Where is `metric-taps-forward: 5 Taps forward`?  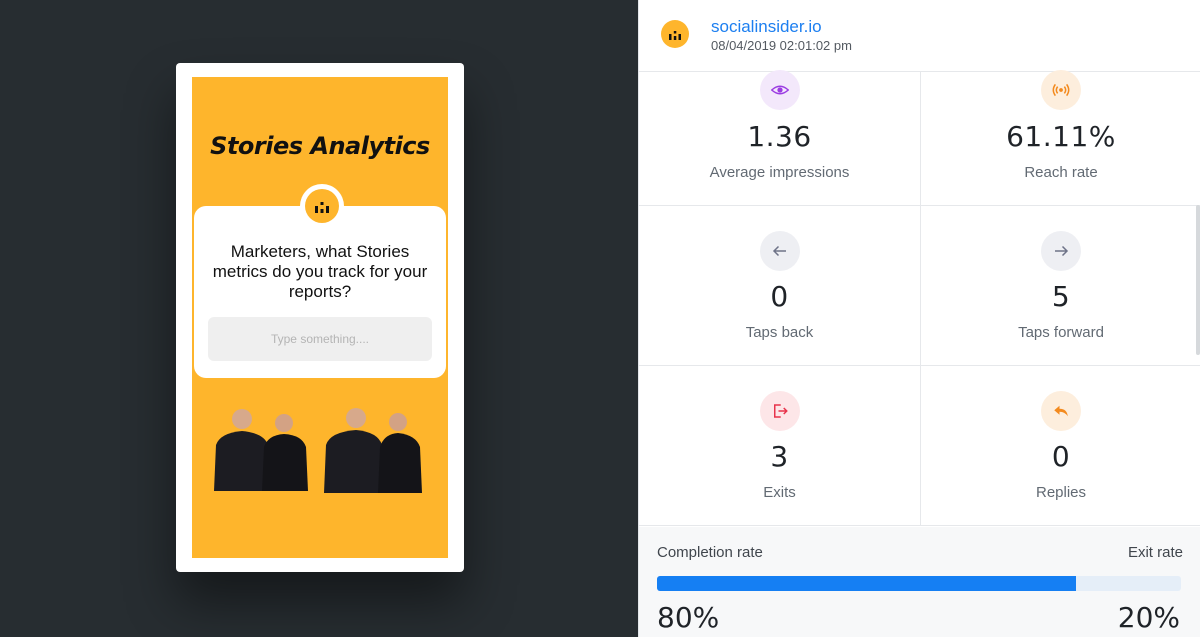 metric-taps-forward: 5 Taps forward is located at coordinates (1060, 285).